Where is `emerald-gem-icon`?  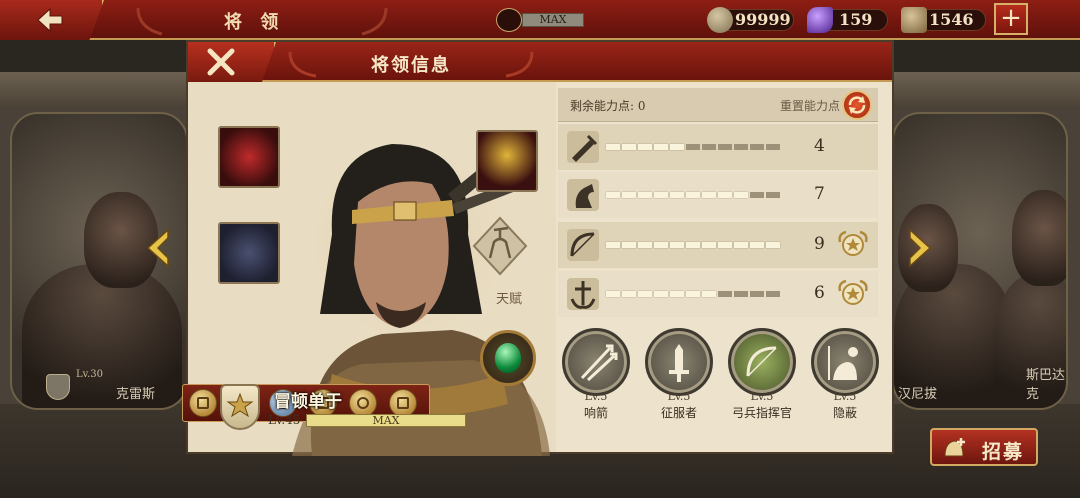 emerald-gem-icon is located at coordinates (508, 358).